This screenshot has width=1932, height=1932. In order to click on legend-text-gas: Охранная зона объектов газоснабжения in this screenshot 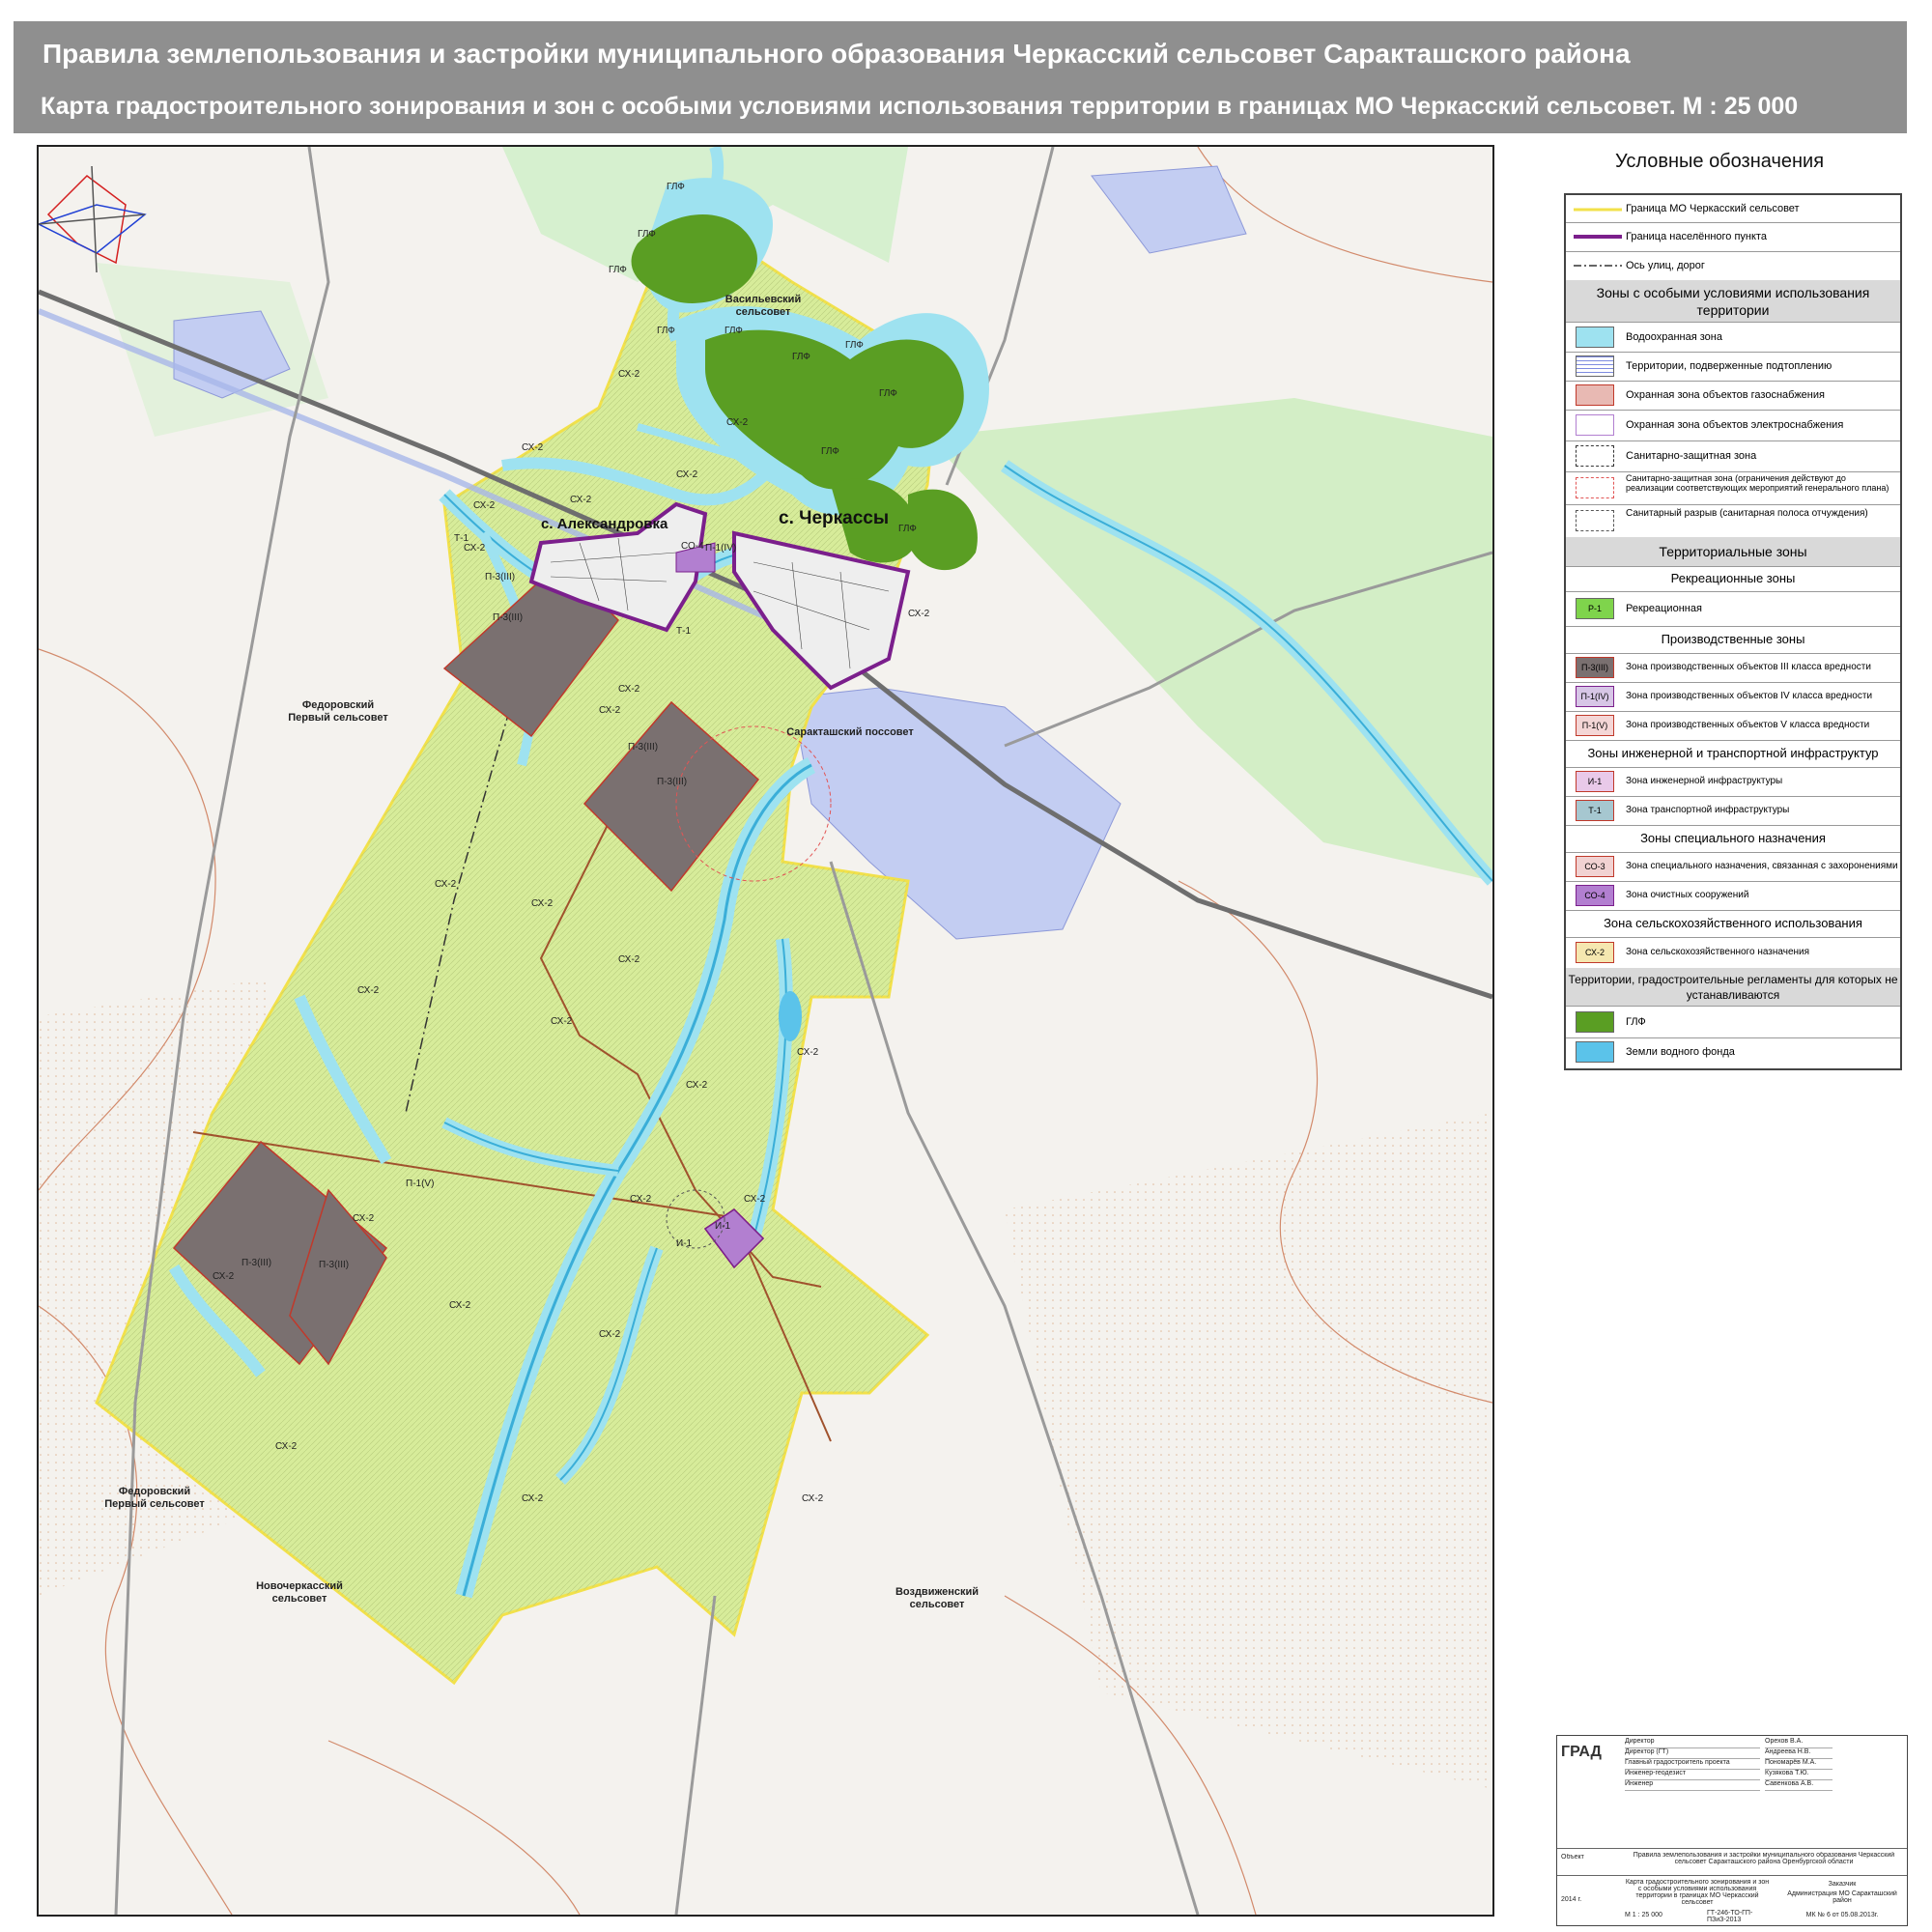, I will do `click(1725, 395)`.